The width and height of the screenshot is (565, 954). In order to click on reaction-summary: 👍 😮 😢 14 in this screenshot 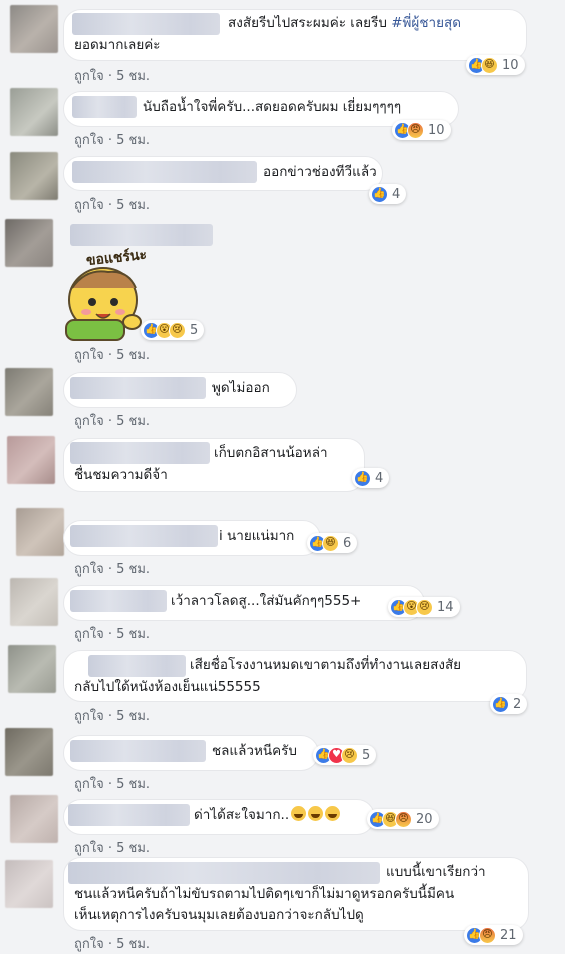, I will do `click(424, 607)`.